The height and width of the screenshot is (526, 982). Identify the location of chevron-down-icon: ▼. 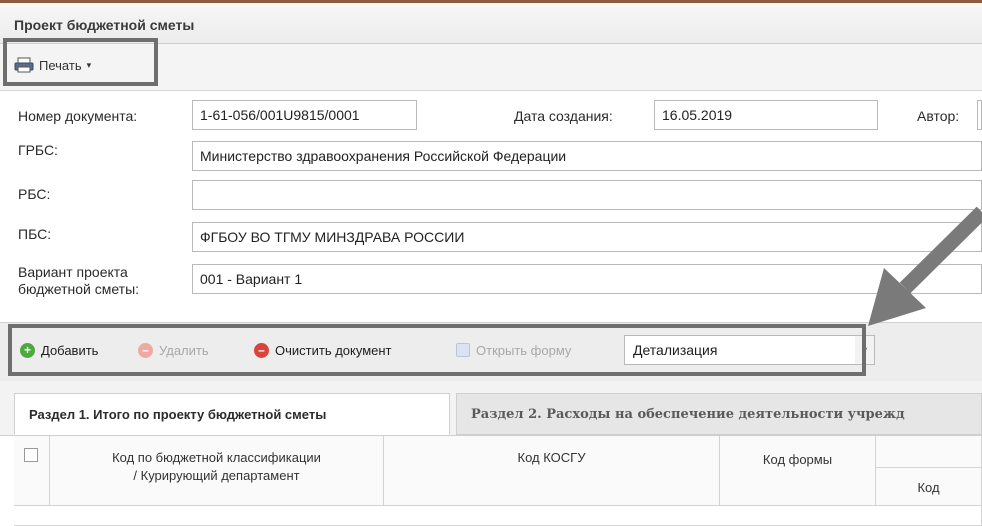
(865, 350).